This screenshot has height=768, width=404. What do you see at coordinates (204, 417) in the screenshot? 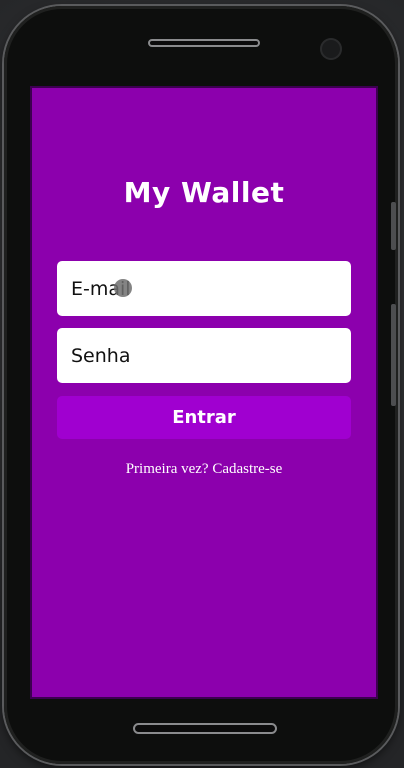
I see `login-button: Entrar` at bounding box center [204, 417].